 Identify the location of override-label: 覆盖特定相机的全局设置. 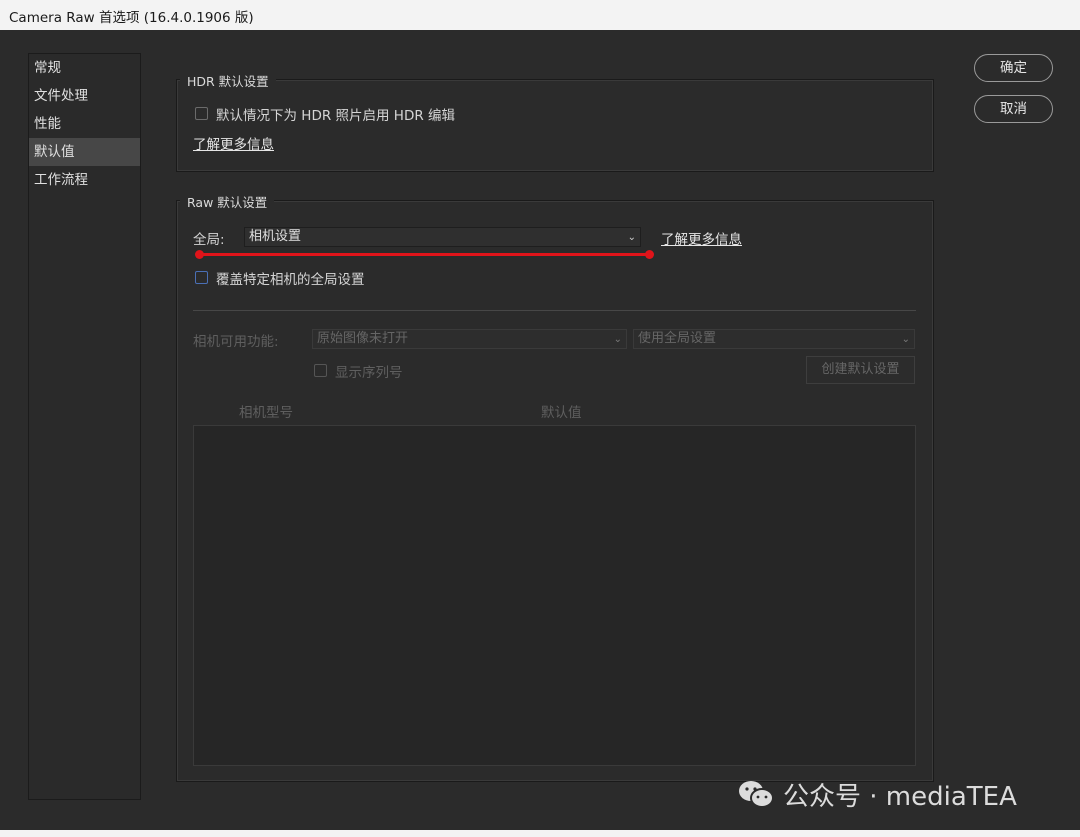
(290, 280).